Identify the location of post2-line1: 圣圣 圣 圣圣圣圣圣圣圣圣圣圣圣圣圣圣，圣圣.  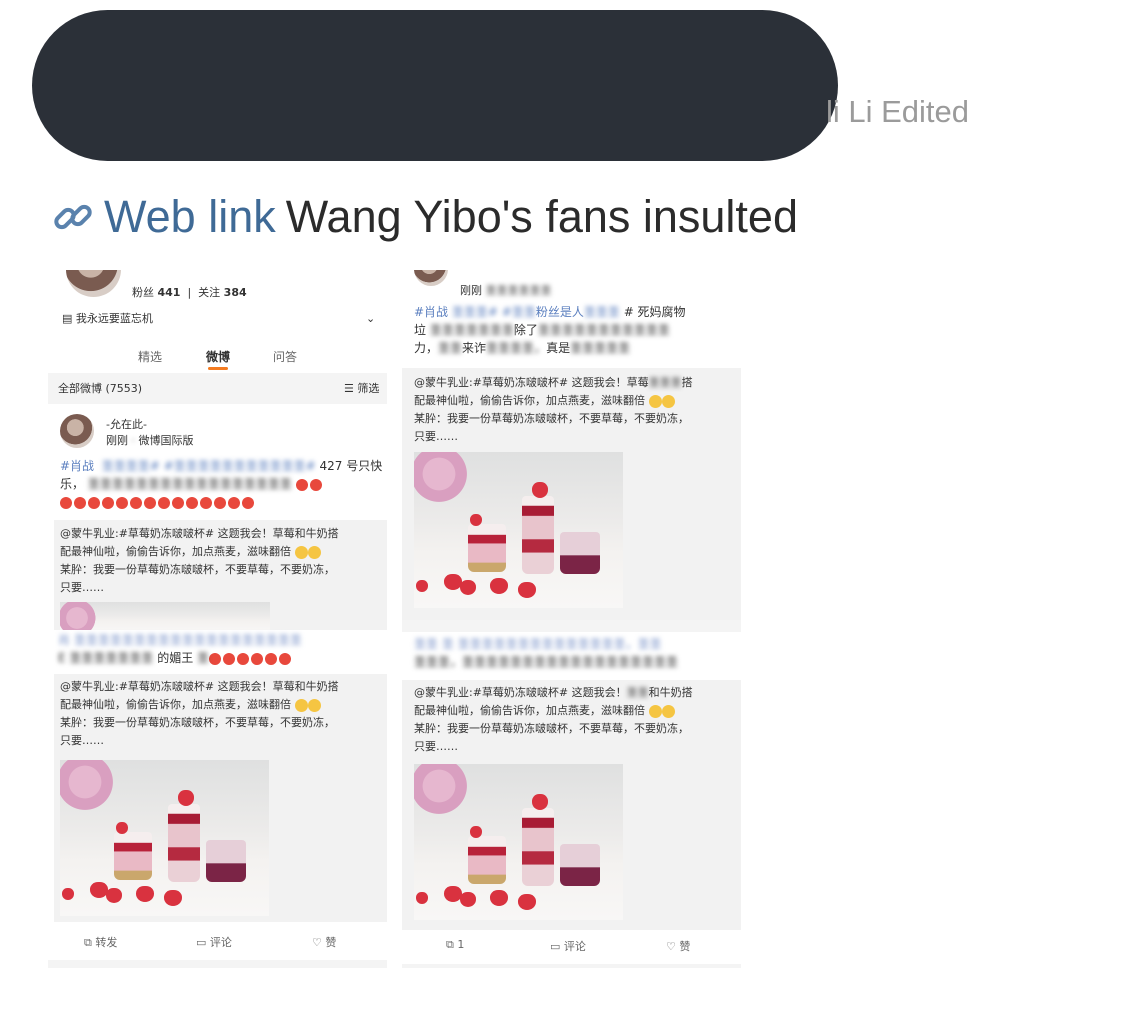
(538, 644).